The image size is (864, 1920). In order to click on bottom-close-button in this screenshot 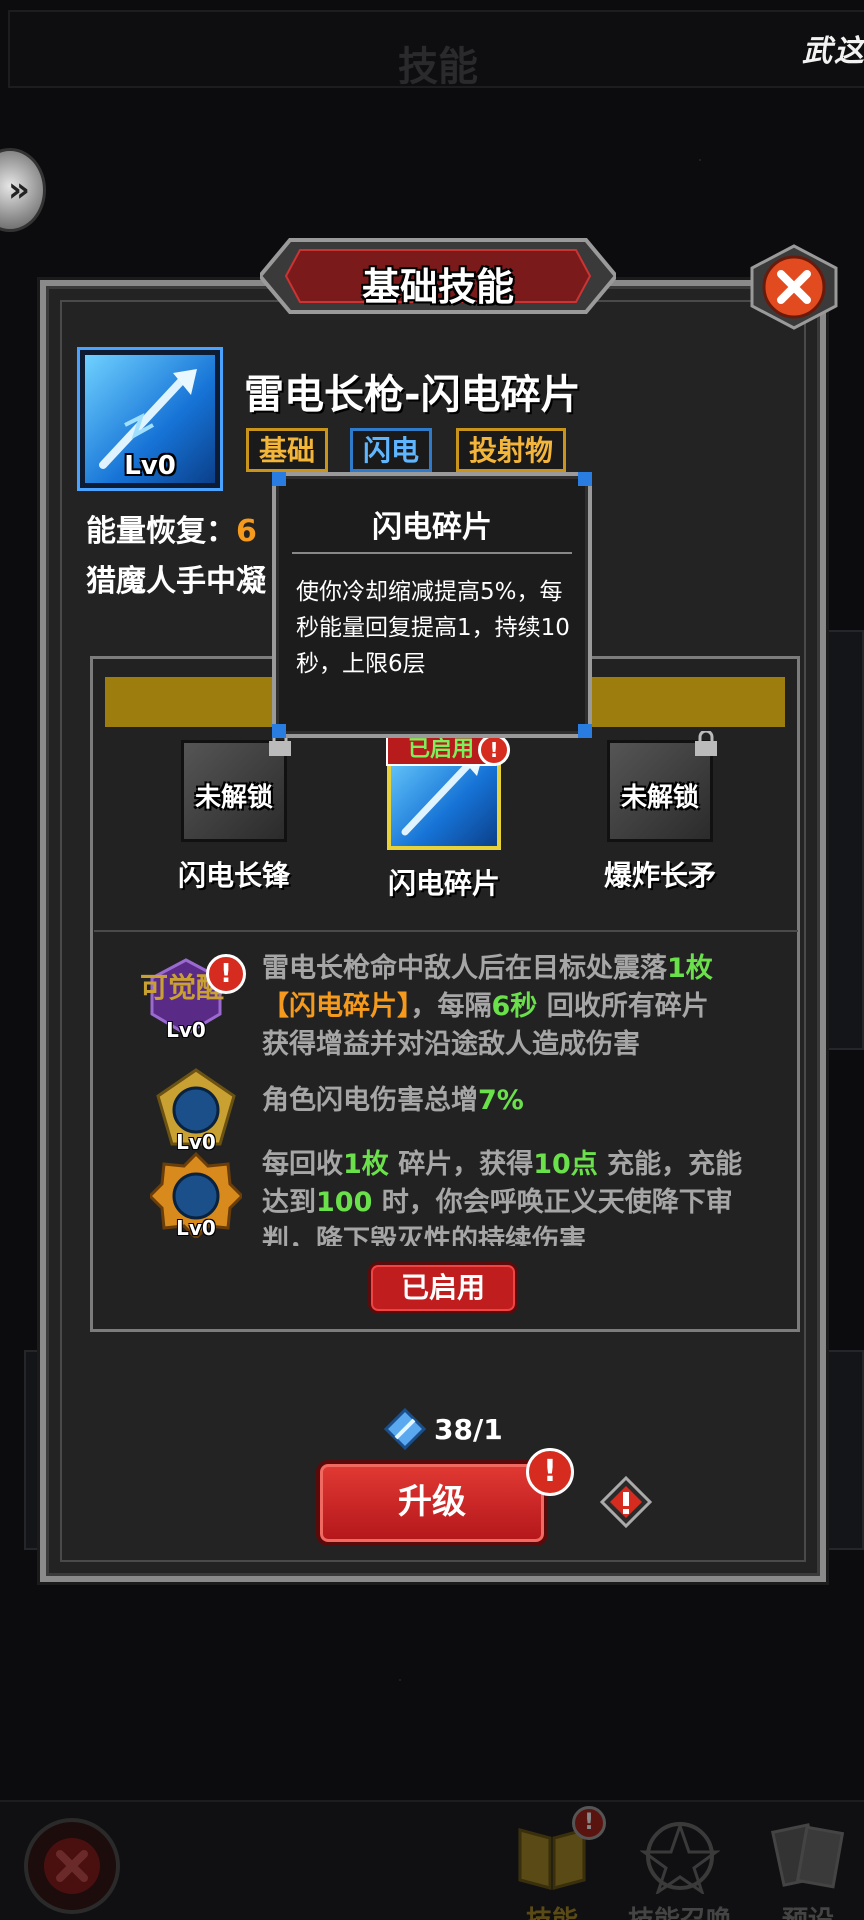, I will do `click(72, 1866)`.